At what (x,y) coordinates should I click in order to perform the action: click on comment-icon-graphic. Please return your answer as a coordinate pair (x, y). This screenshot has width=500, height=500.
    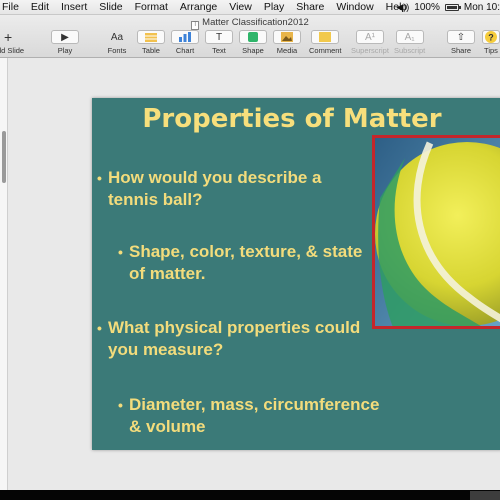
    Looking at the image, I should click on (325, 37).